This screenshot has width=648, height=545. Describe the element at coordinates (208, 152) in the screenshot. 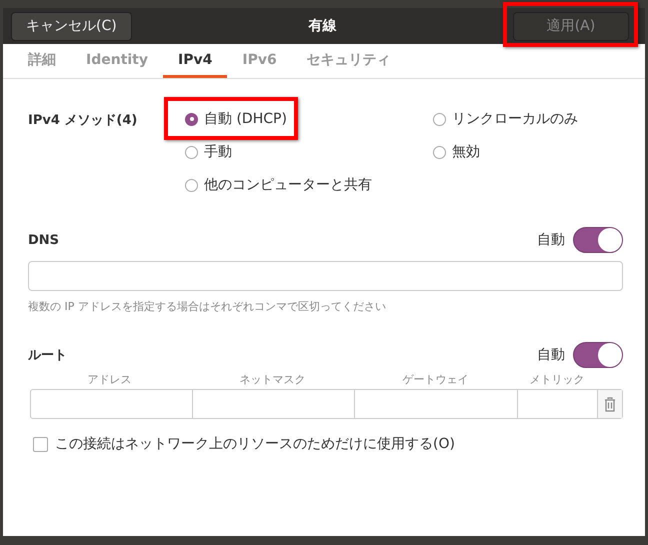

I see `radio-option: 手動` at that location.